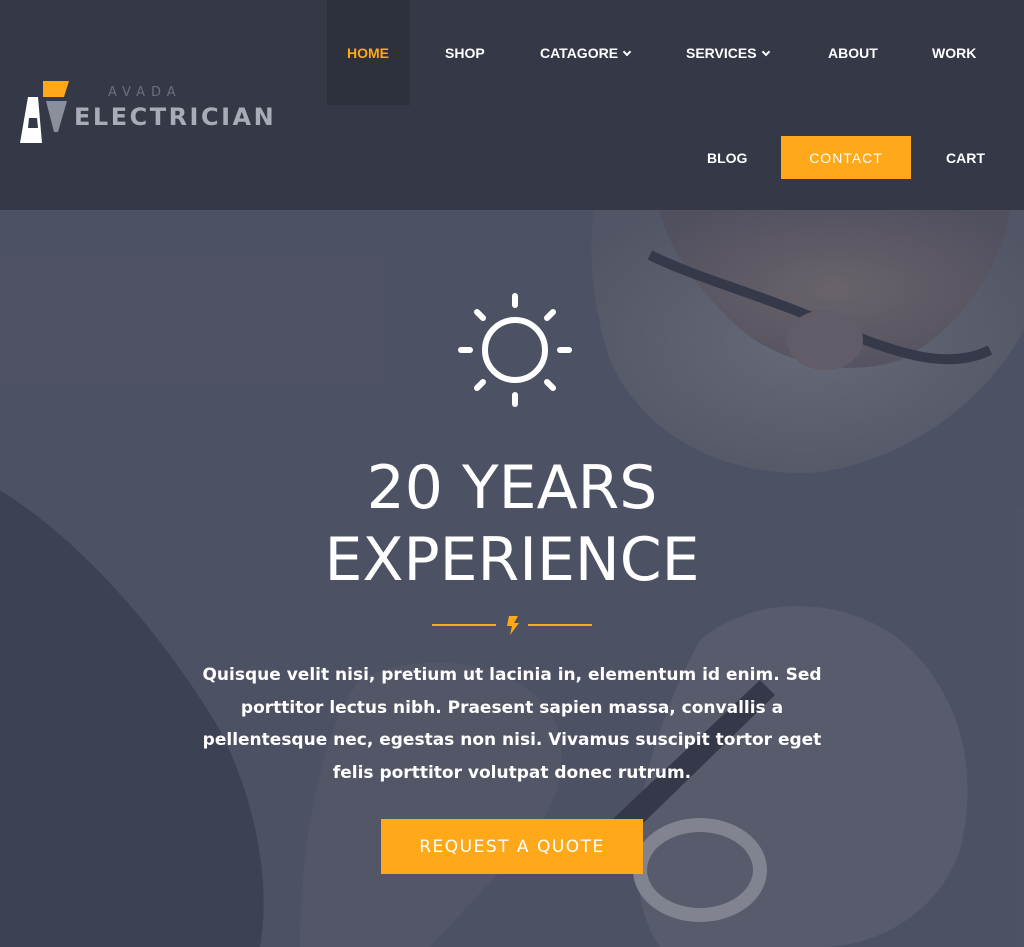  Describe the element at coordinates (721, 53) in the screenshot. I see `nav-services-label: SERVICES` at that location.